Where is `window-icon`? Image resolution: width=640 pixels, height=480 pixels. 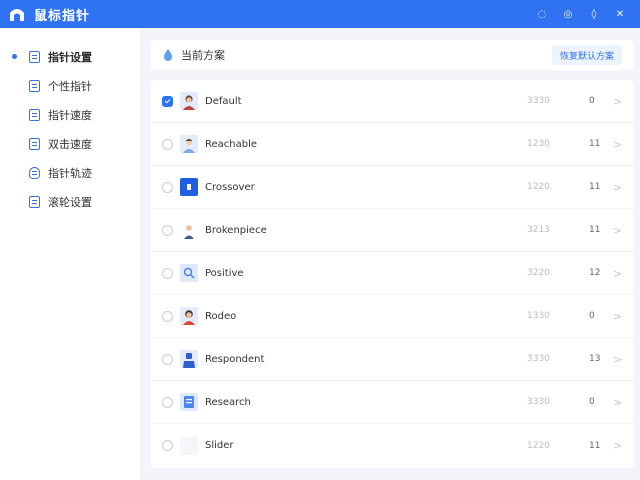 window-icon is located at coordinates (34, 85).